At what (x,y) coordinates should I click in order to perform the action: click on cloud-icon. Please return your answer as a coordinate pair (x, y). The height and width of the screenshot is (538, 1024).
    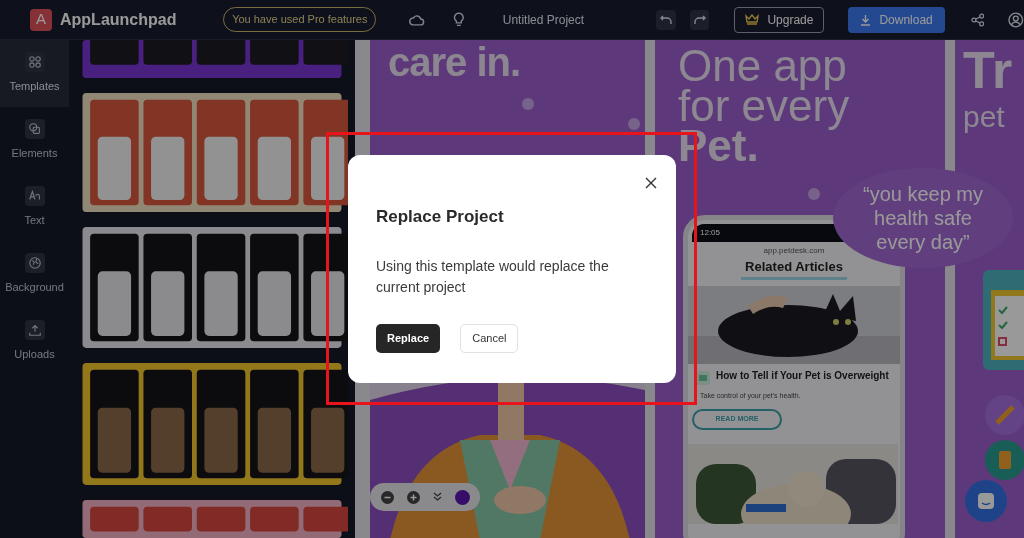
    Looking at the image, I should click on (417, 19).